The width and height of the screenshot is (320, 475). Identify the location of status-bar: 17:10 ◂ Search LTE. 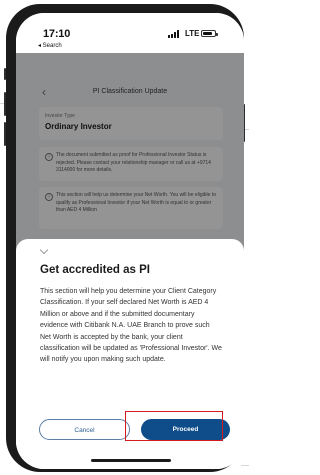
(130, 33).